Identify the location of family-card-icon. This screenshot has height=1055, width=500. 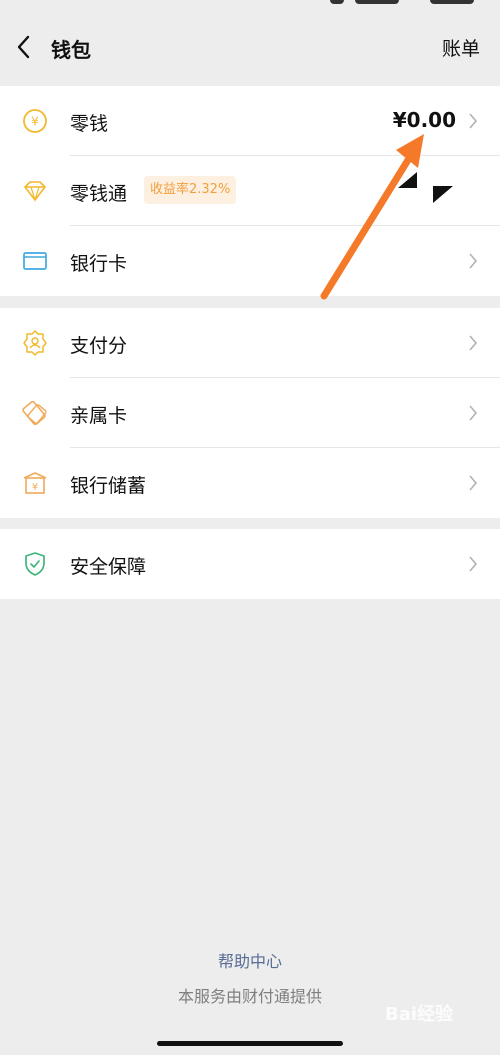
(34, 413).